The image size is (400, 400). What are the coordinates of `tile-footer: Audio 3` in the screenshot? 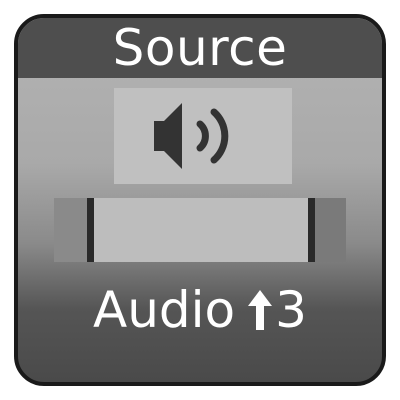 It's located at (200, 310).